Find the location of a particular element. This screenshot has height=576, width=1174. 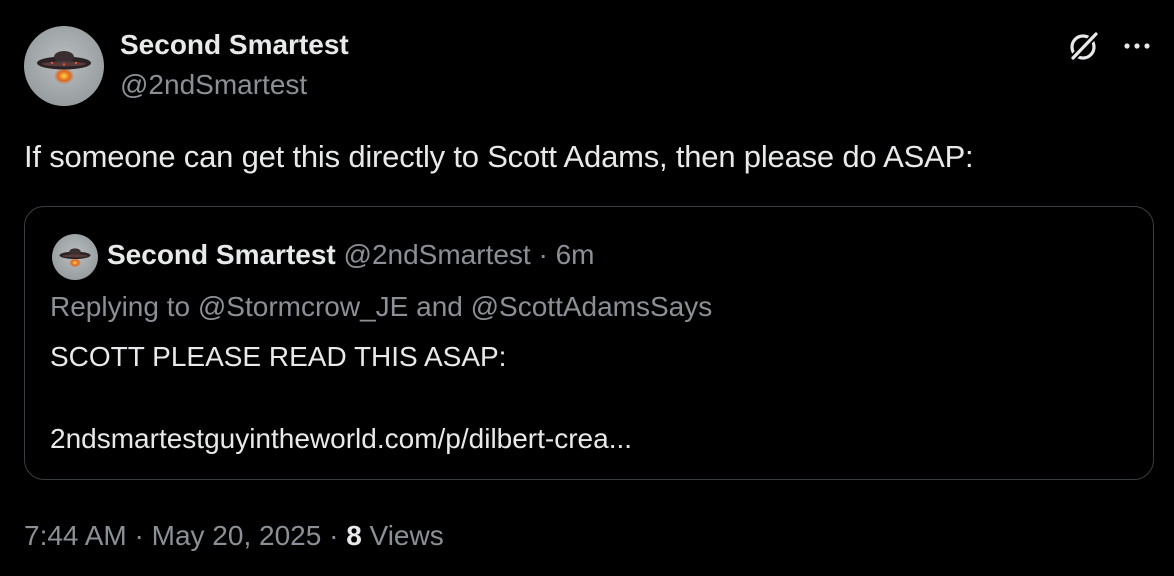

quote-header: Second Smartest @2ndSmartest · 6m is located at coordinates (351, 255).